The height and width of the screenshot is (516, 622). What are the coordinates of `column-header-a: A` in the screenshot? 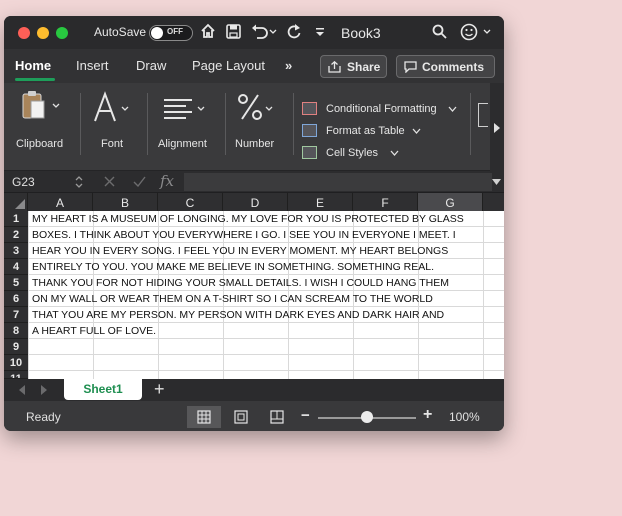 It's located at (60, 202).